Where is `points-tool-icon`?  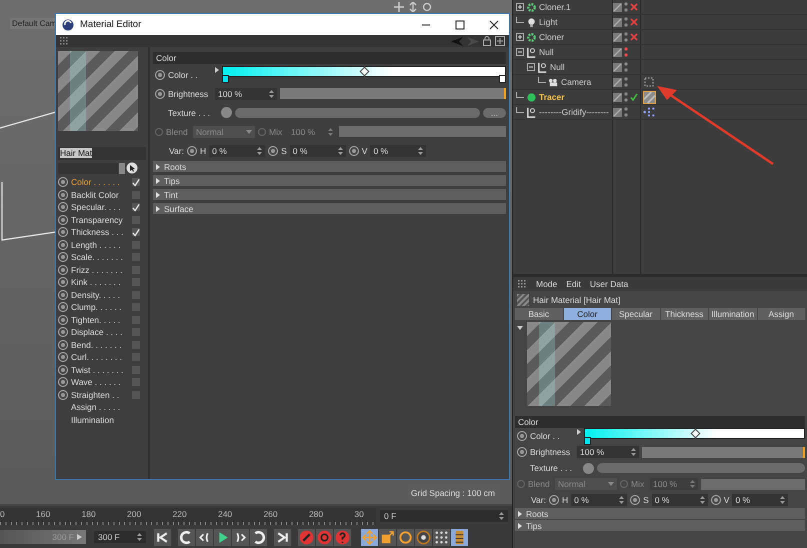 points-tool-icon is located at coordinates (441, 537).